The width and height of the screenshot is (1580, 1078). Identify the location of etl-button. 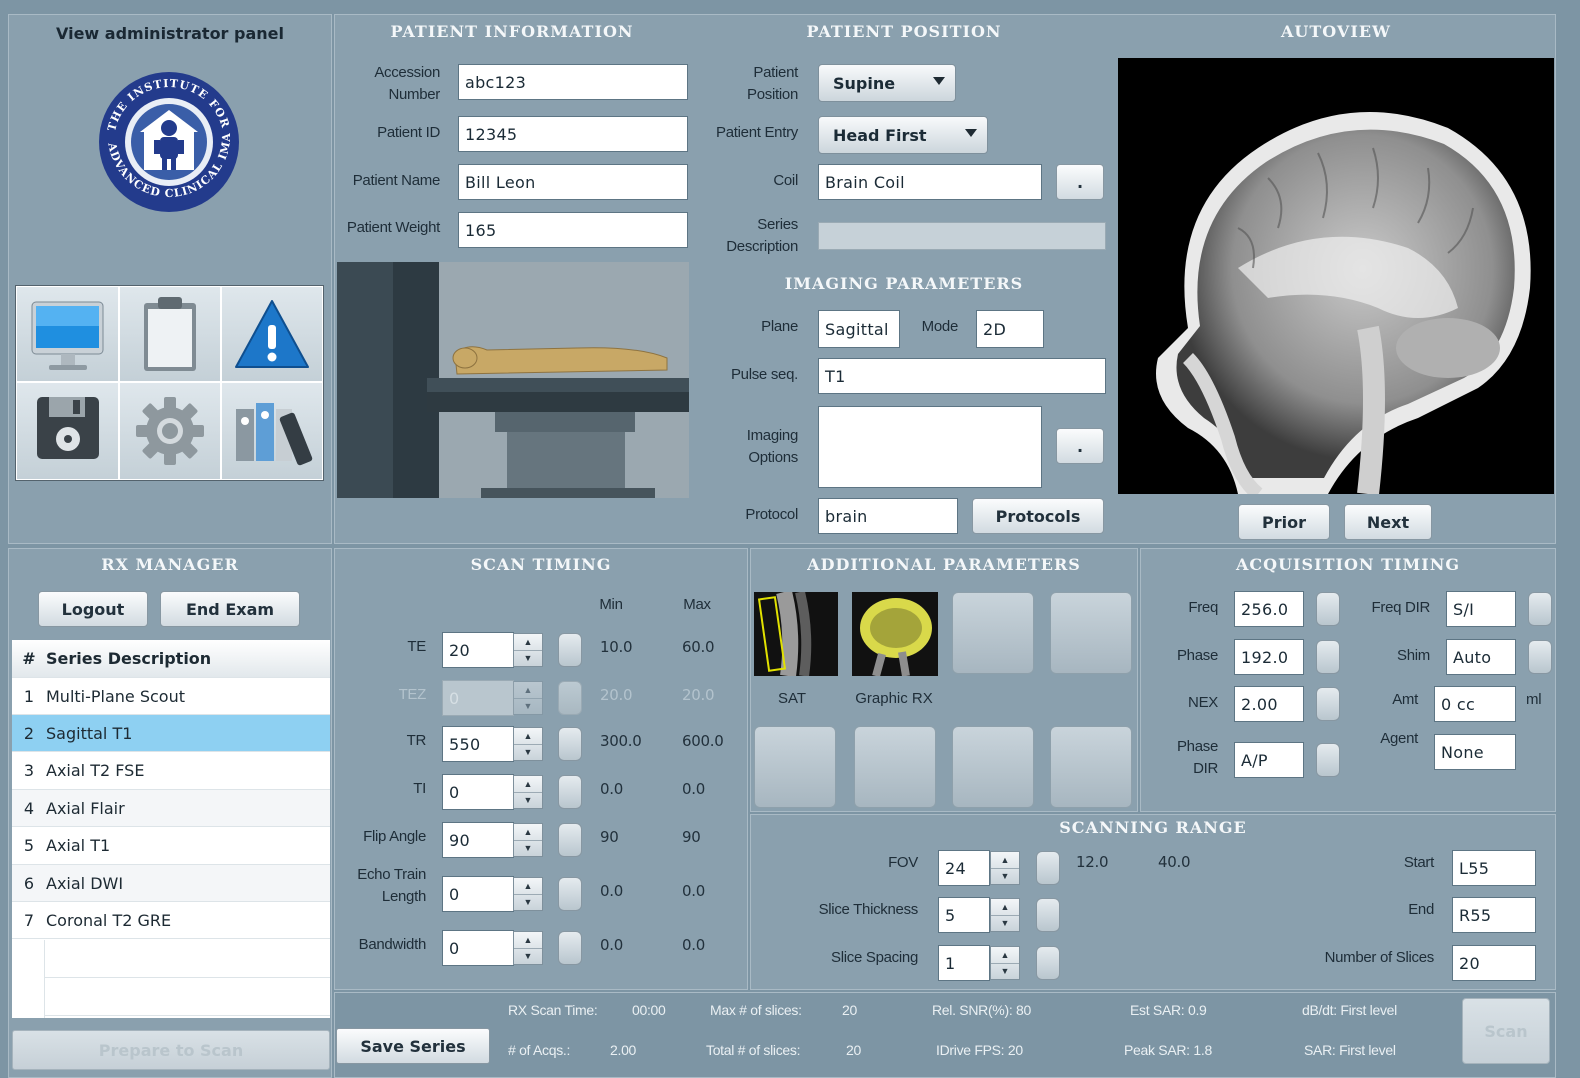
(570, 894).